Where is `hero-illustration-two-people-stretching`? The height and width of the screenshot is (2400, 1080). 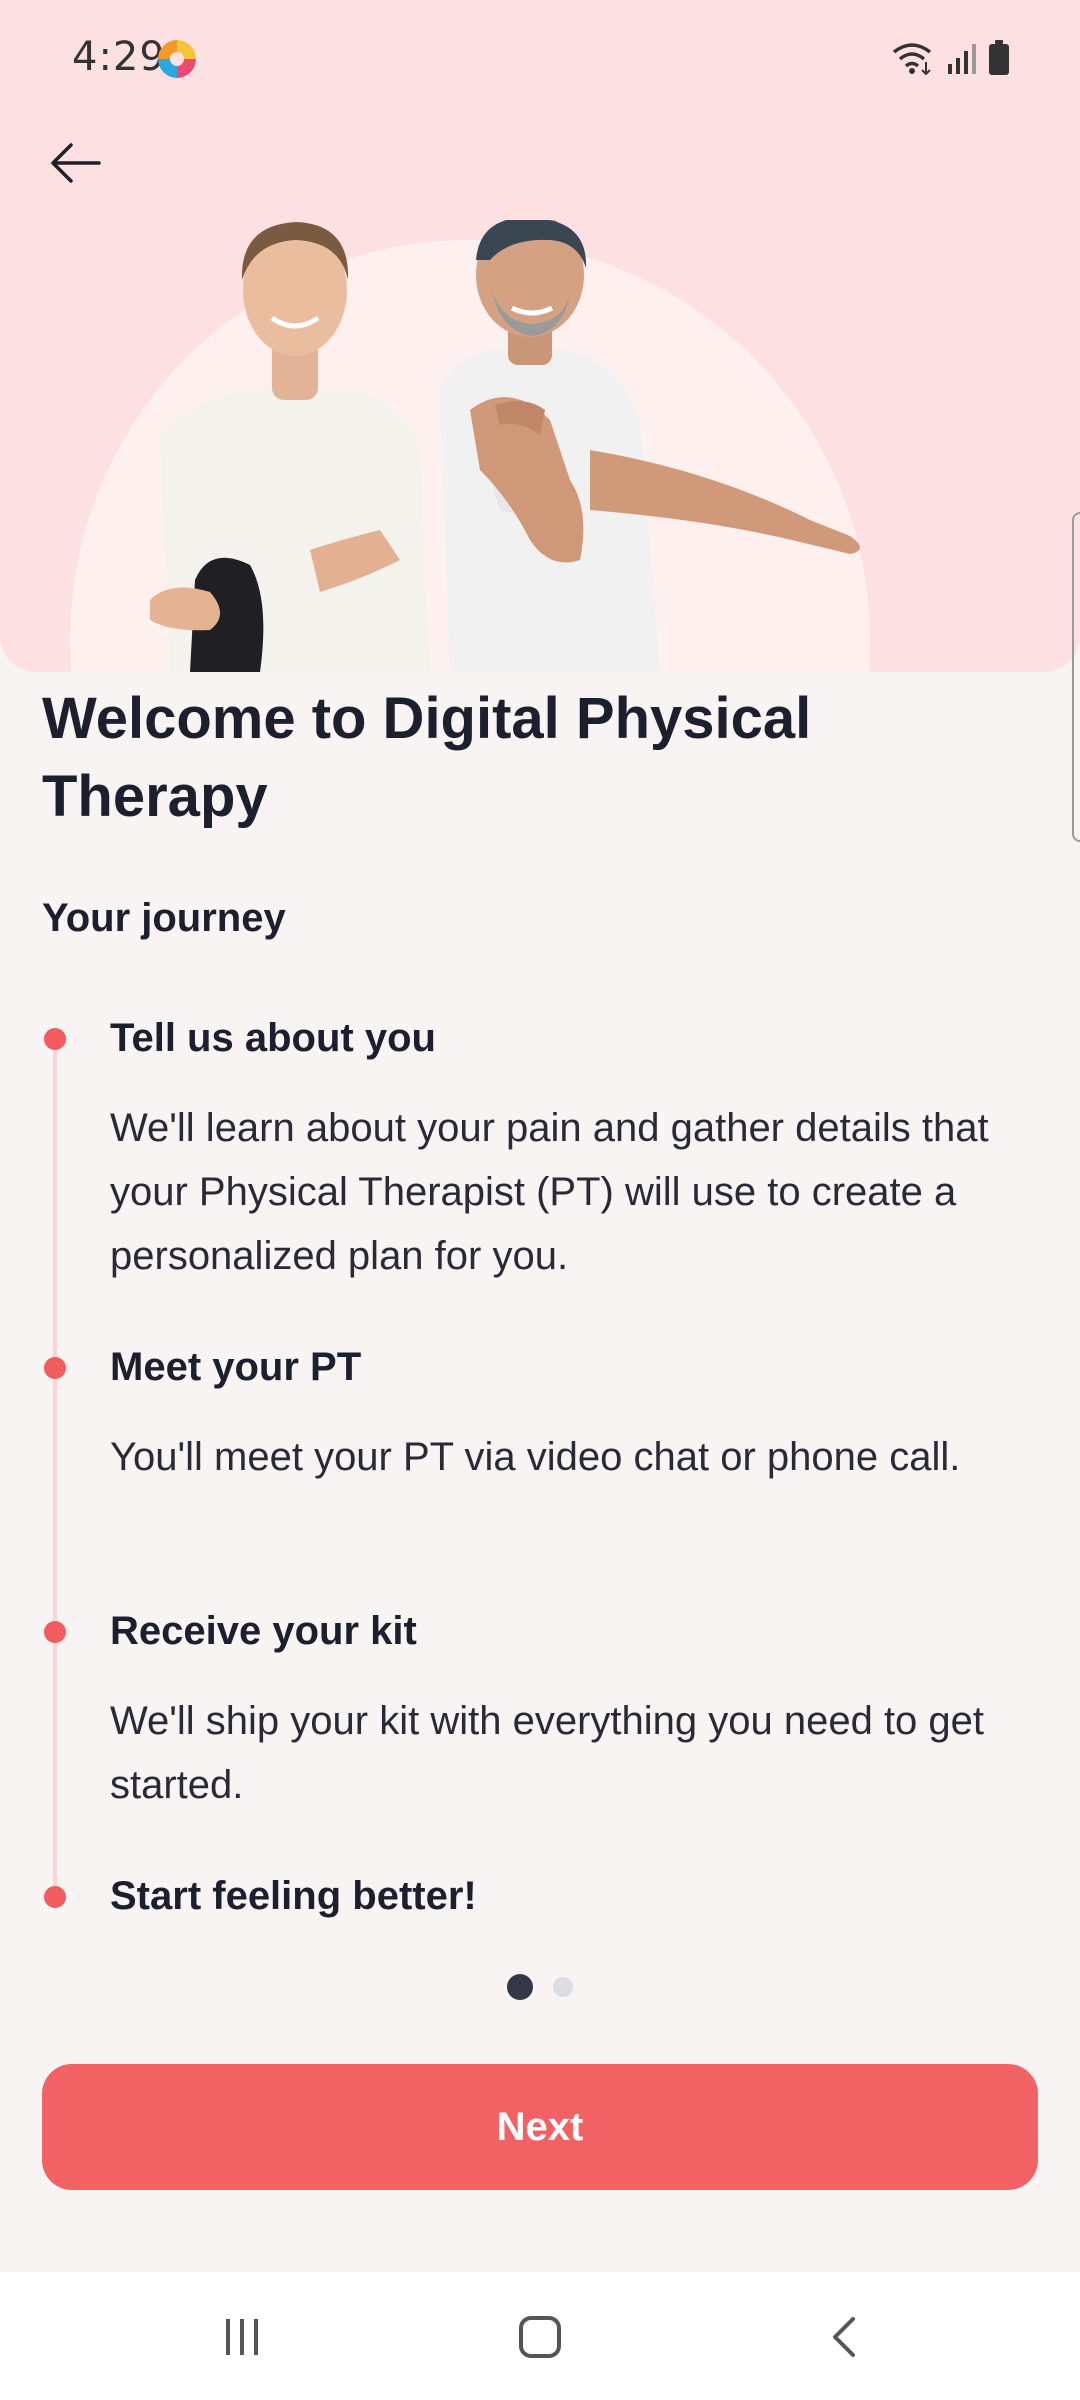
hero-illustration-two-people-stretching is located at coordinates (505, 446).